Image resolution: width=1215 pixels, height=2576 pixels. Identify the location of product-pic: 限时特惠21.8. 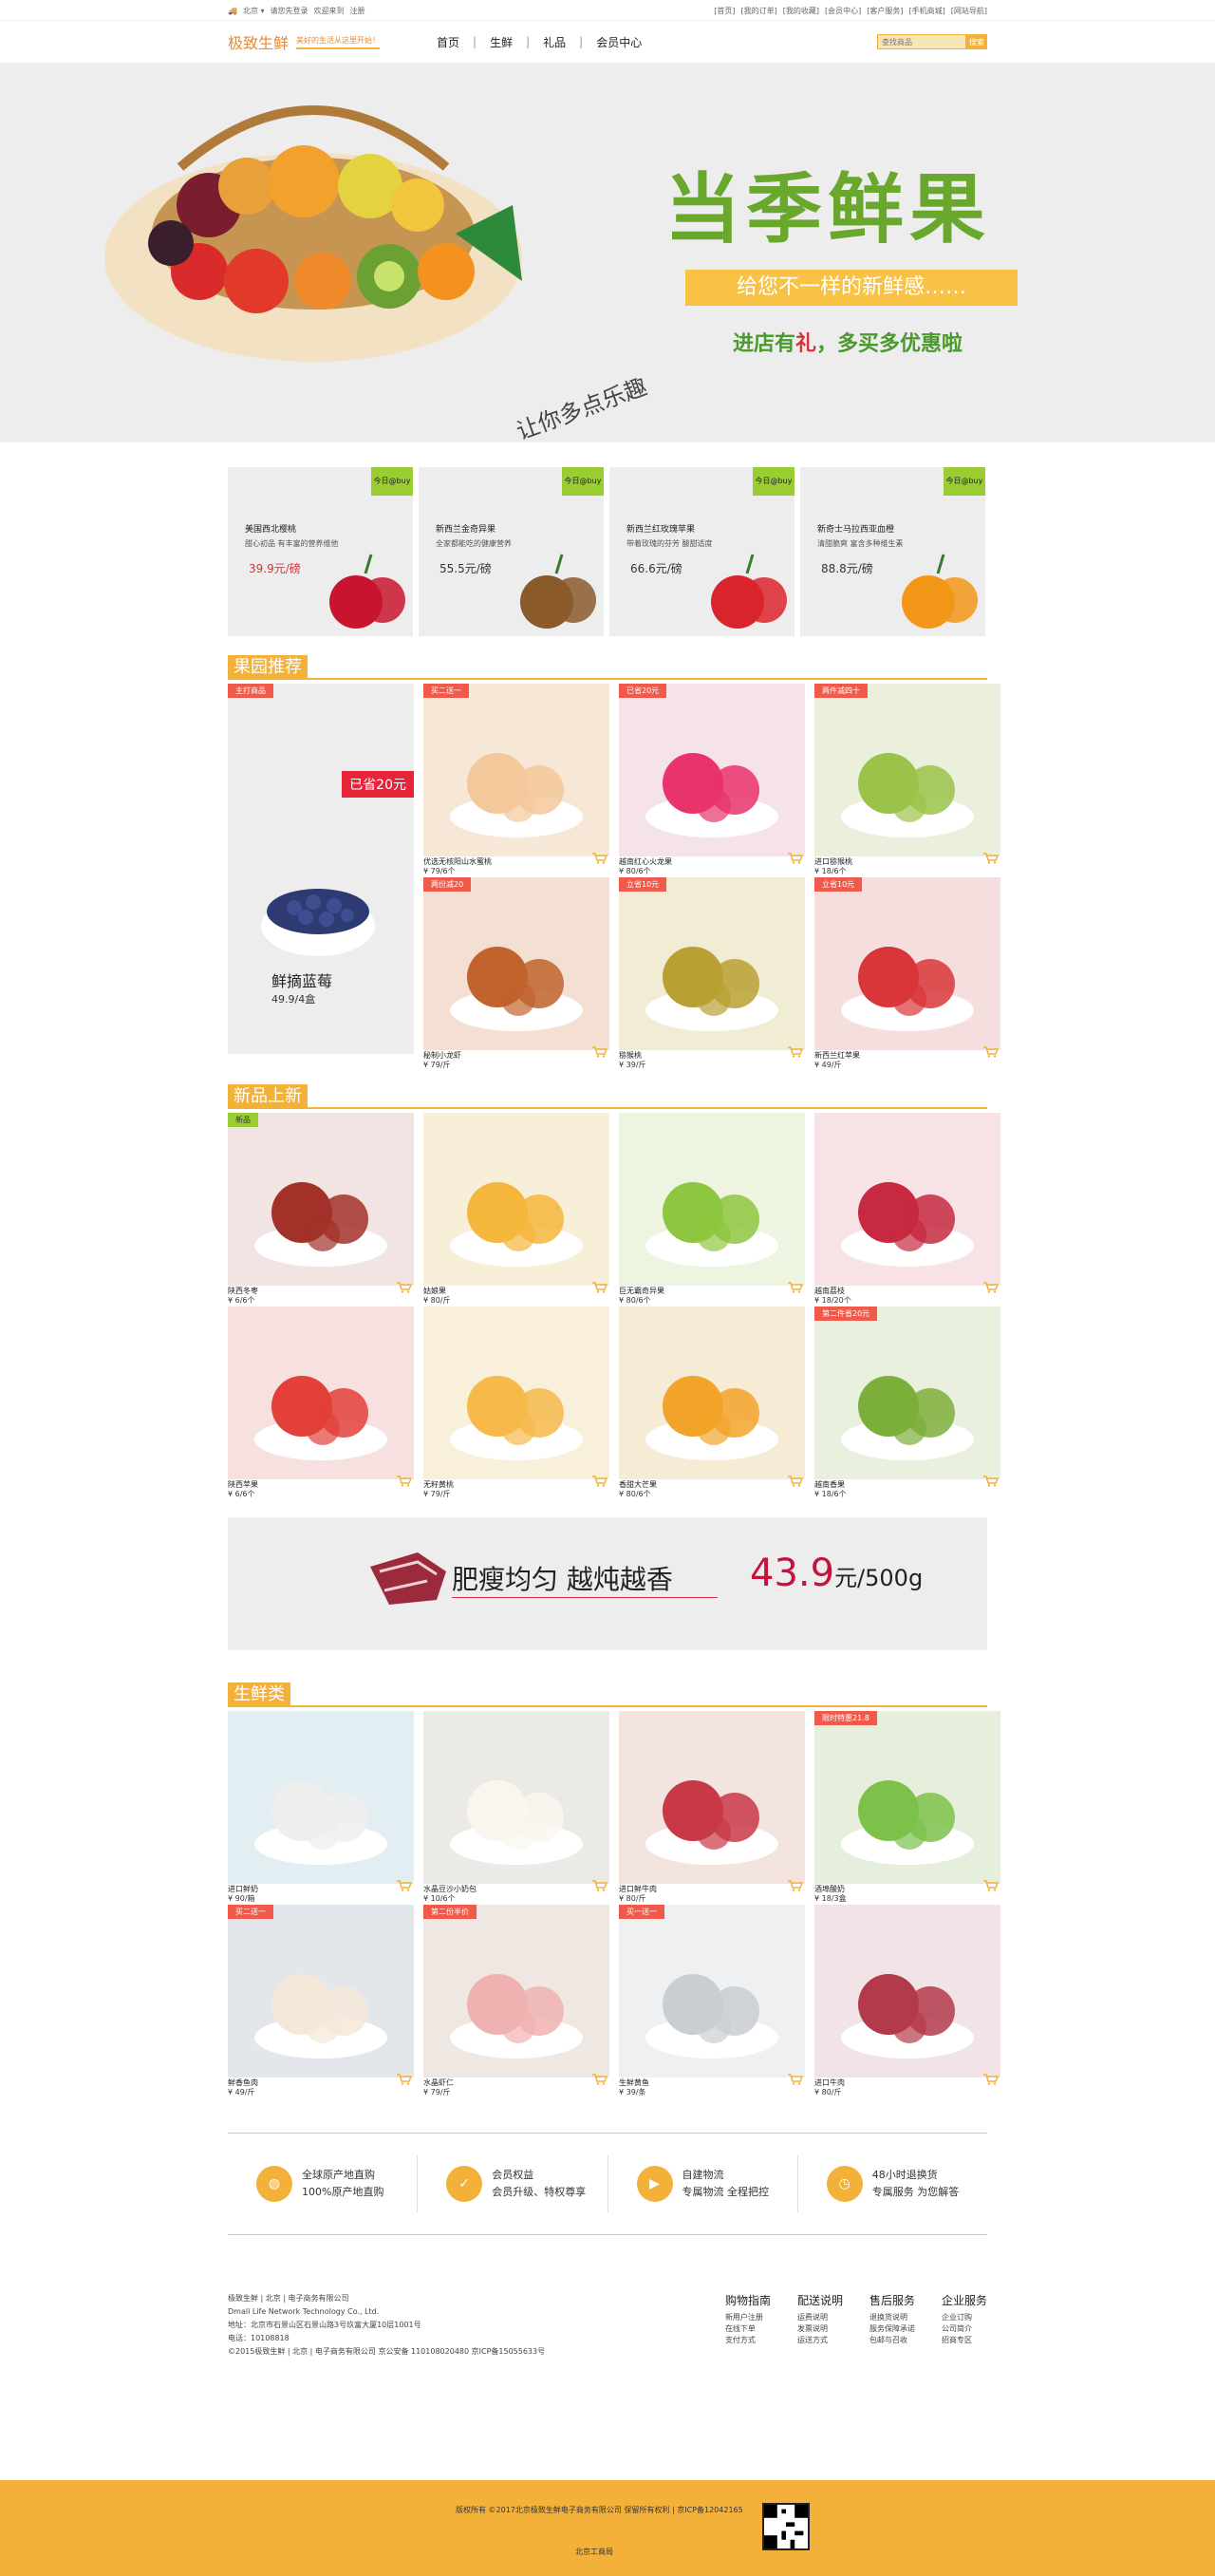
(907, 1797).